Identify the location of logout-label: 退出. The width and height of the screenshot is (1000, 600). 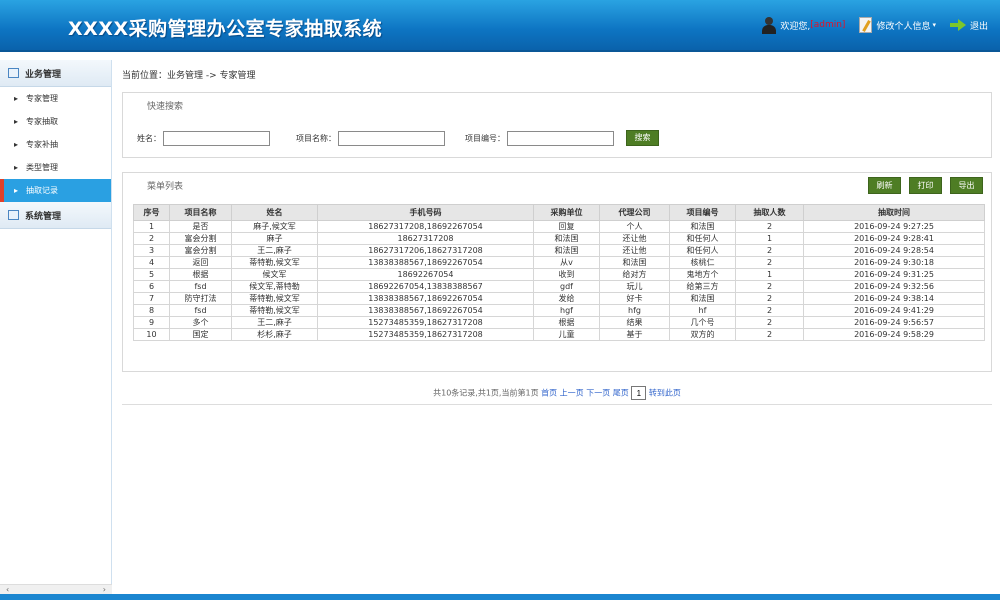
(978, 26).